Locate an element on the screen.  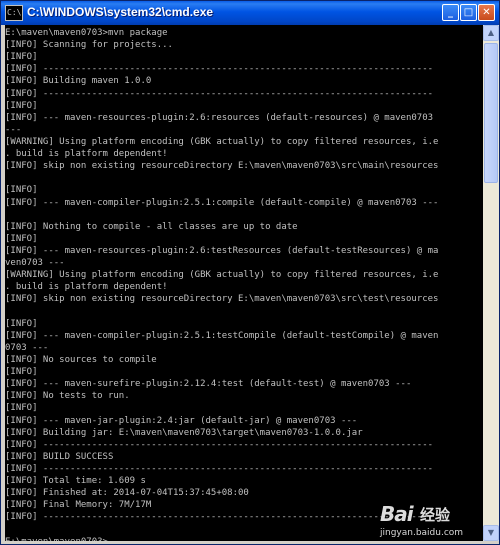
minimize-button: _ is located at coordinates (450, 12).